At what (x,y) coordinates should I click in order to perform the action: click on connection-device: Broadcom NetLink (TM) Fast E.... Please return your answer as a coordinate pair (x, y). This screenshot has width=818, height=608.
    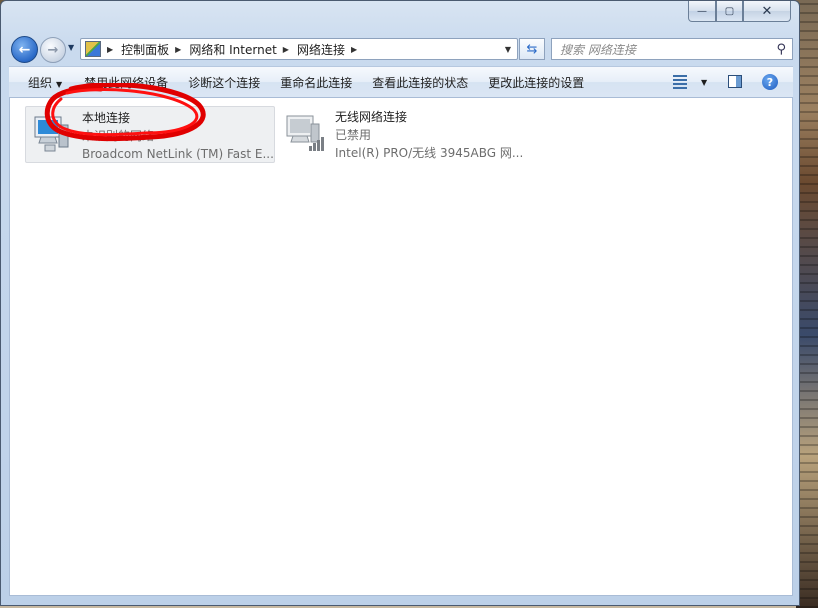
    Looking at the image, I should click on (178, 154).